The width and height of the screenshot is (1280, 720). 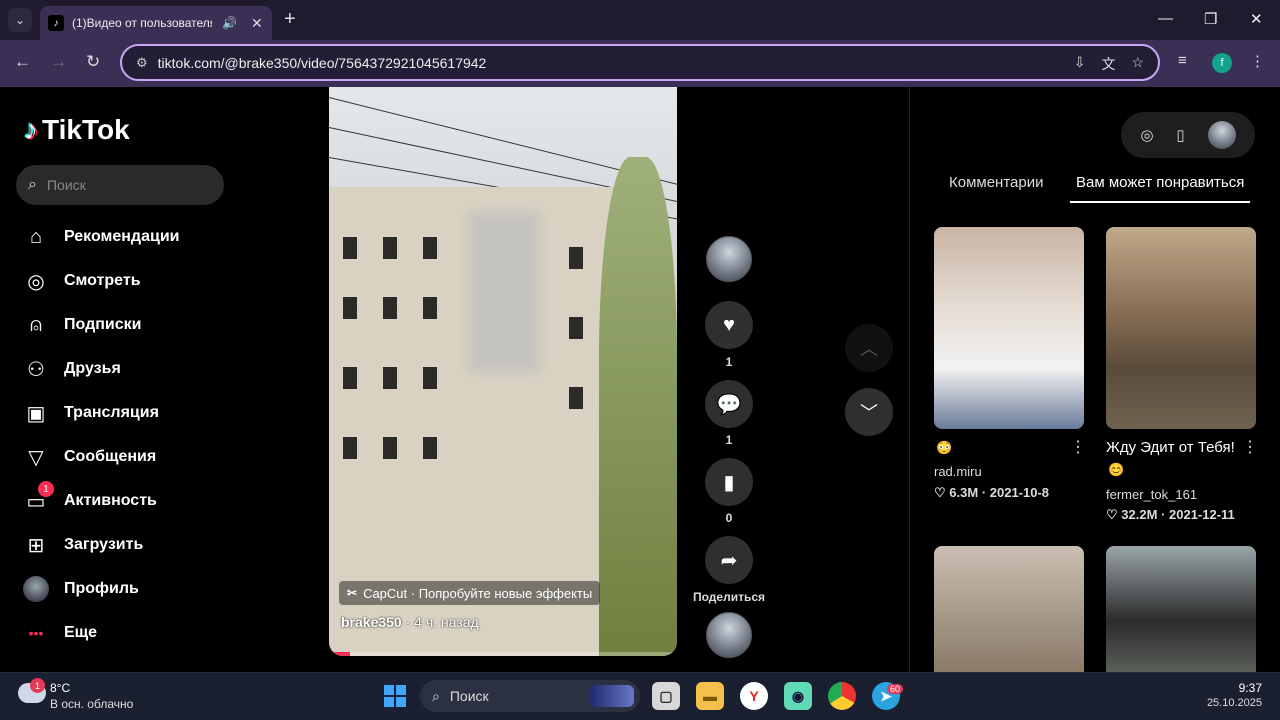 What do you see at coordinates (1221, 703) in the screenshot?
I see `taskbar-date: 25.10.2025` at bounding box center [1221, 703].